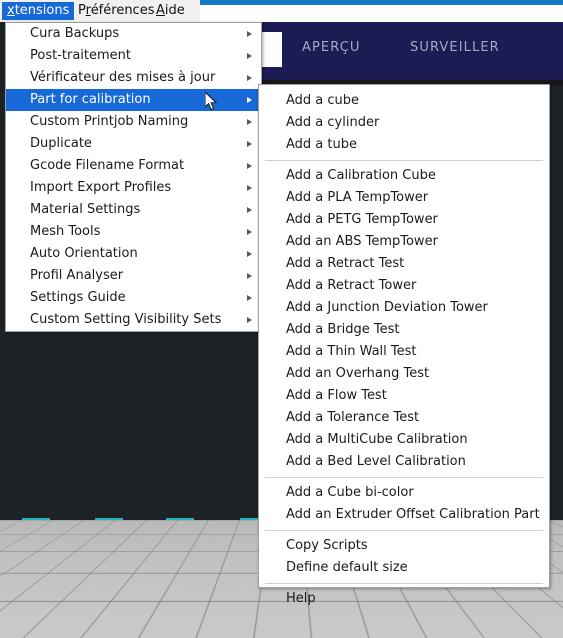 The image size is (563, 638). I want to click on menu-item-label: Copy Scripts, so click(327, 545).